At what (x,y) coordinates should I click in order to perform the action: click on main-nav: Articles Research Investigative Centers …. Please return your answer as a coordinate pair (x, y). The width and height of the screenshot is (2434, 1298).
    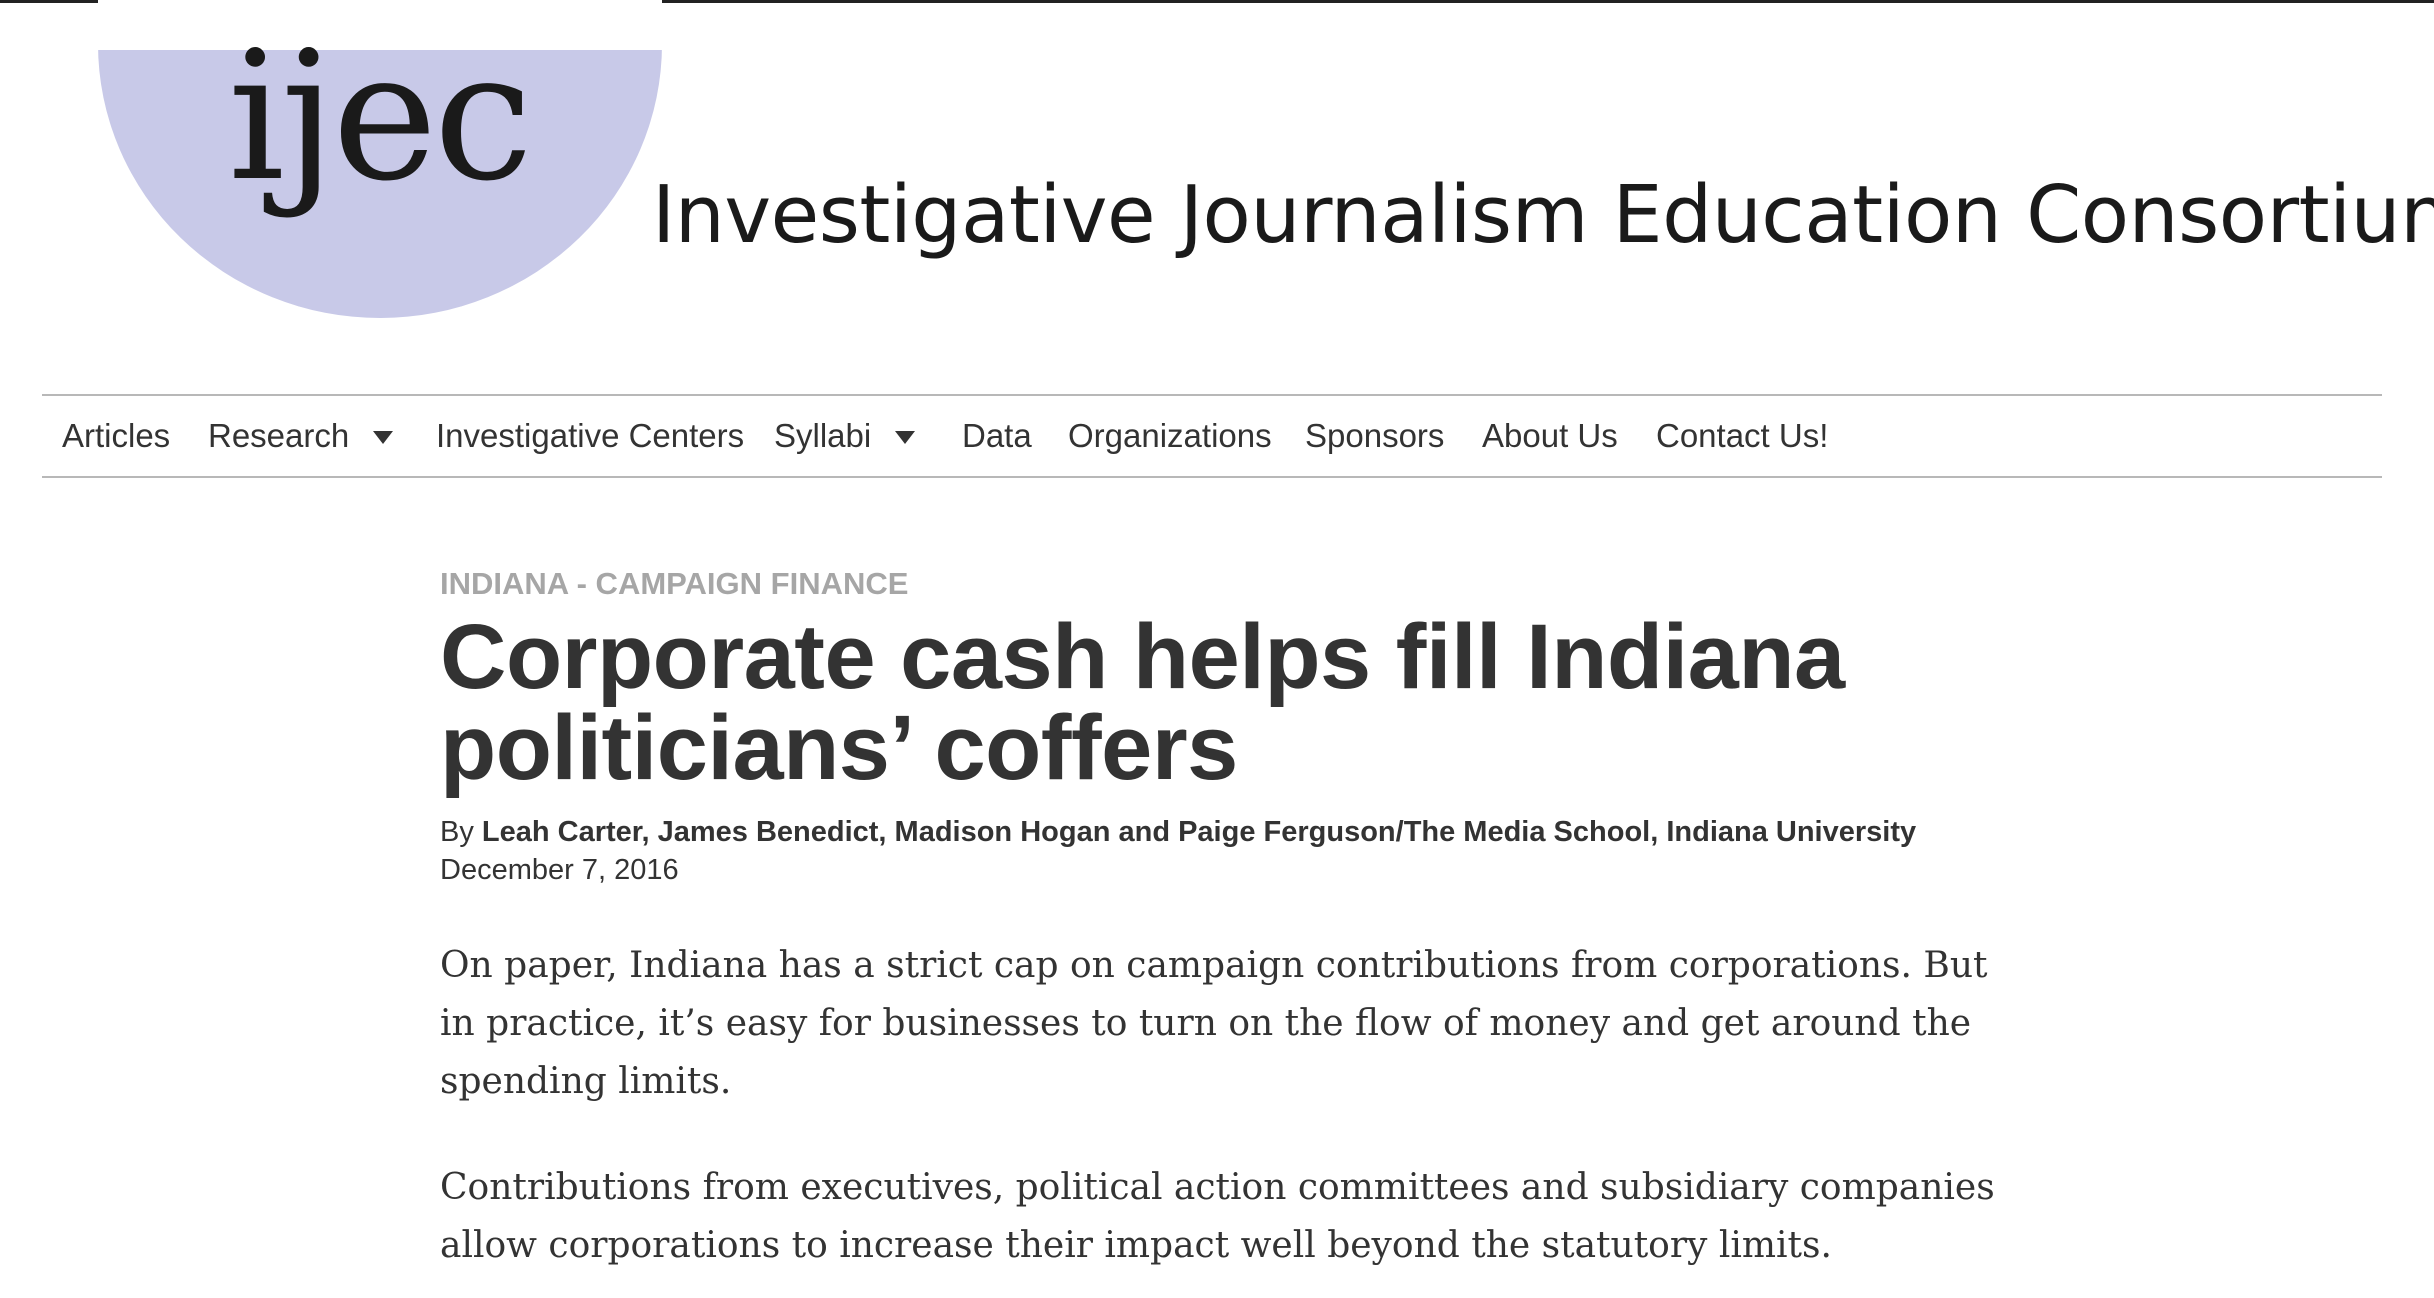
    Looking at the image, I should click on (1212, 436).